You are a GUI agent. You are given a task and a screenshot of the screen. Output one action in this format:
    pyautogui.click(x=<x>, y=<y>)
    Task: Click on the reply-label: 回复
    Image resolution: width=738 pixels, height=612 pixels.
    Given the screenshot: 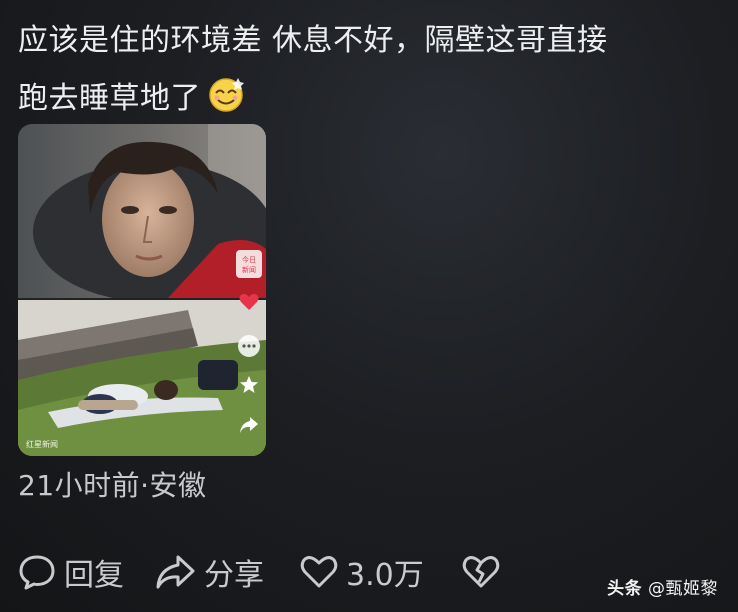 What is the action you would take?
    pyautogui.click(x=94, y=575)
    